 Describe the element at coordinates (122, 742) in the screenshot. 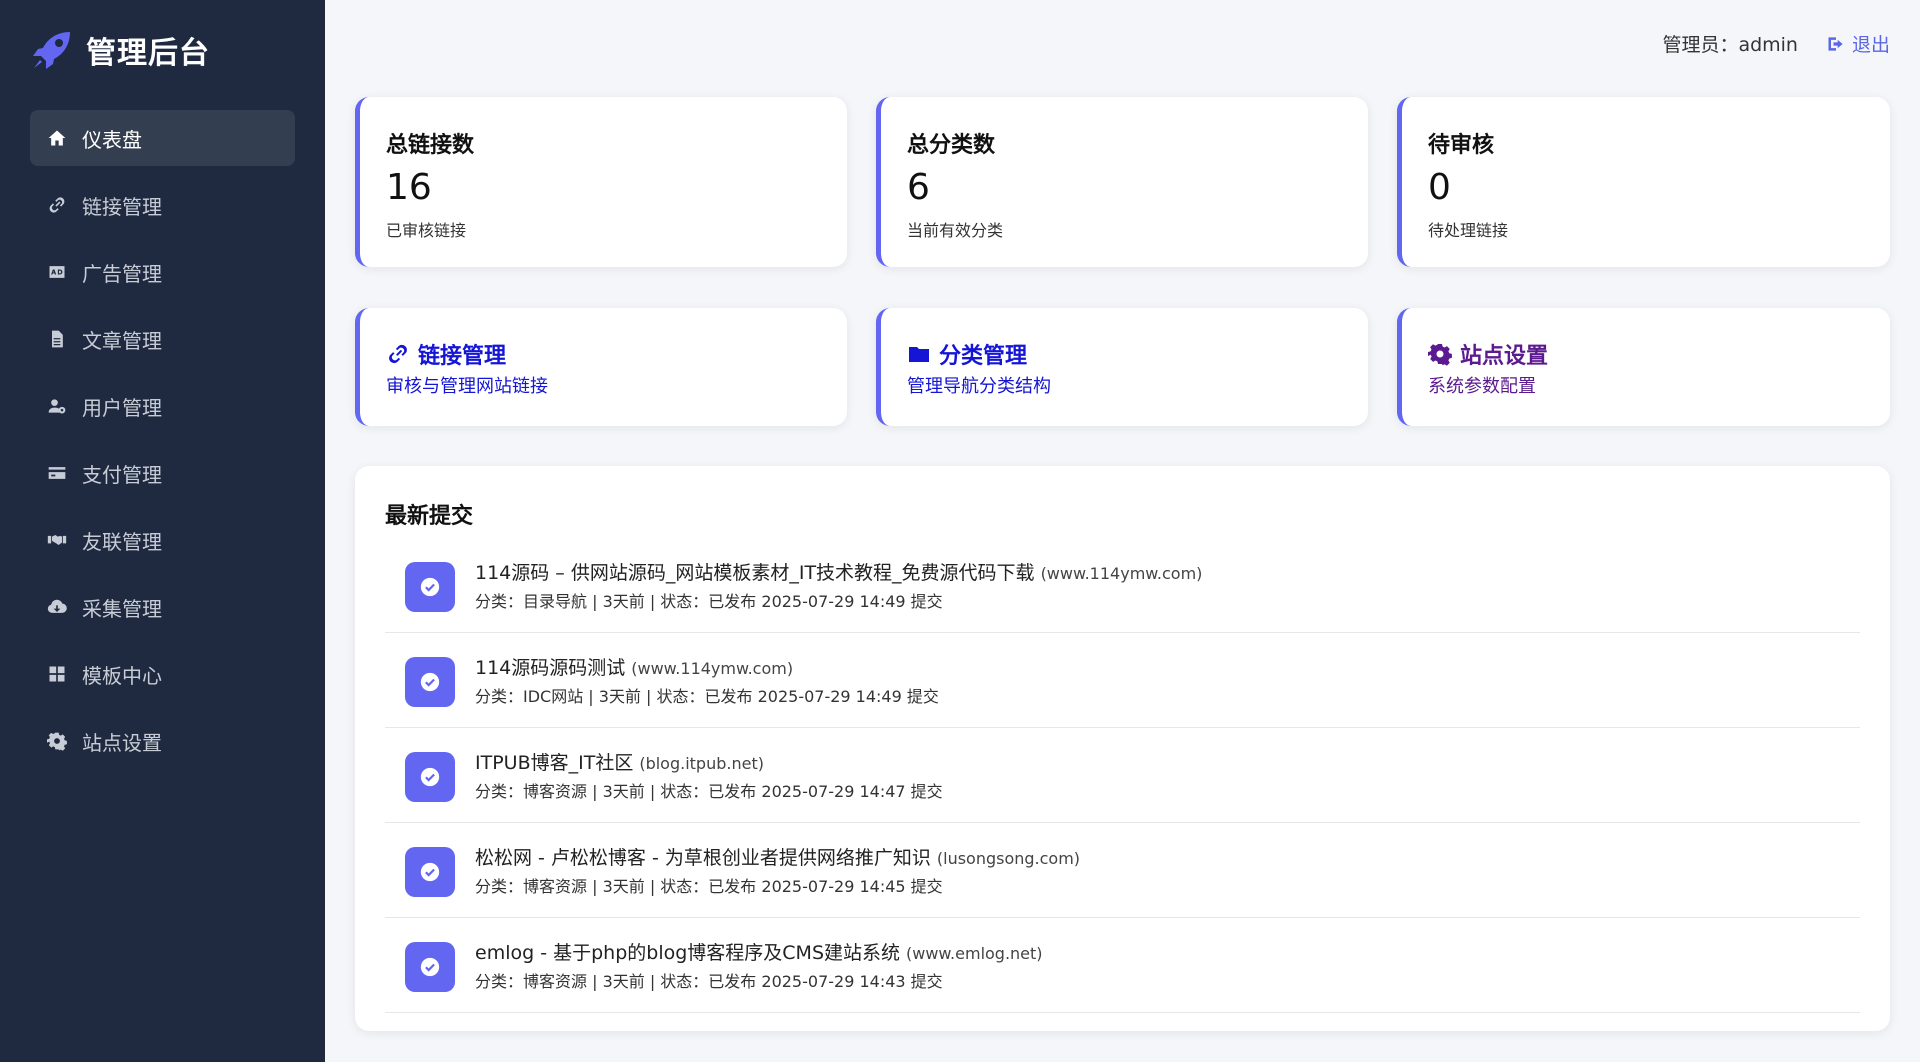

I see `sidebar-item-label: 站点设置` at that location.